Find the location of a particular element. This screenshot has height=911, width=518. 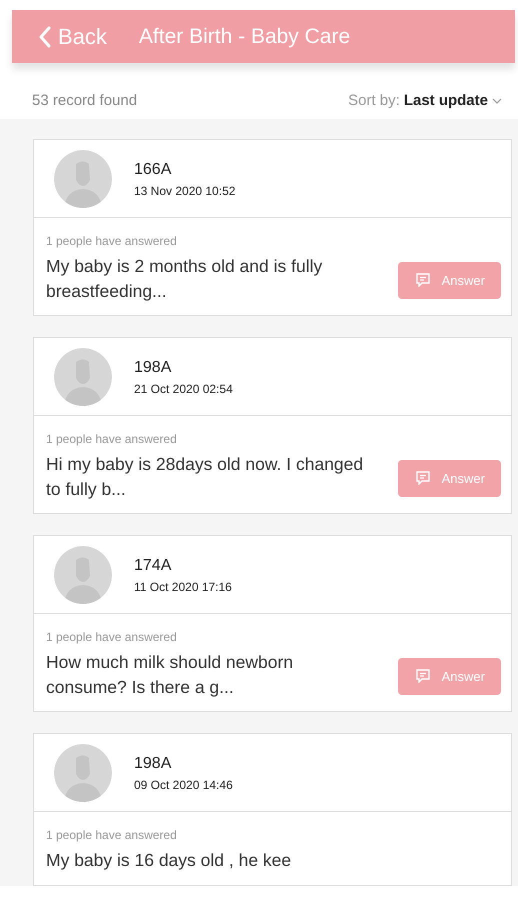

post-date: 21 Oct 2020 02:54 is located at coordinates (183, 389).